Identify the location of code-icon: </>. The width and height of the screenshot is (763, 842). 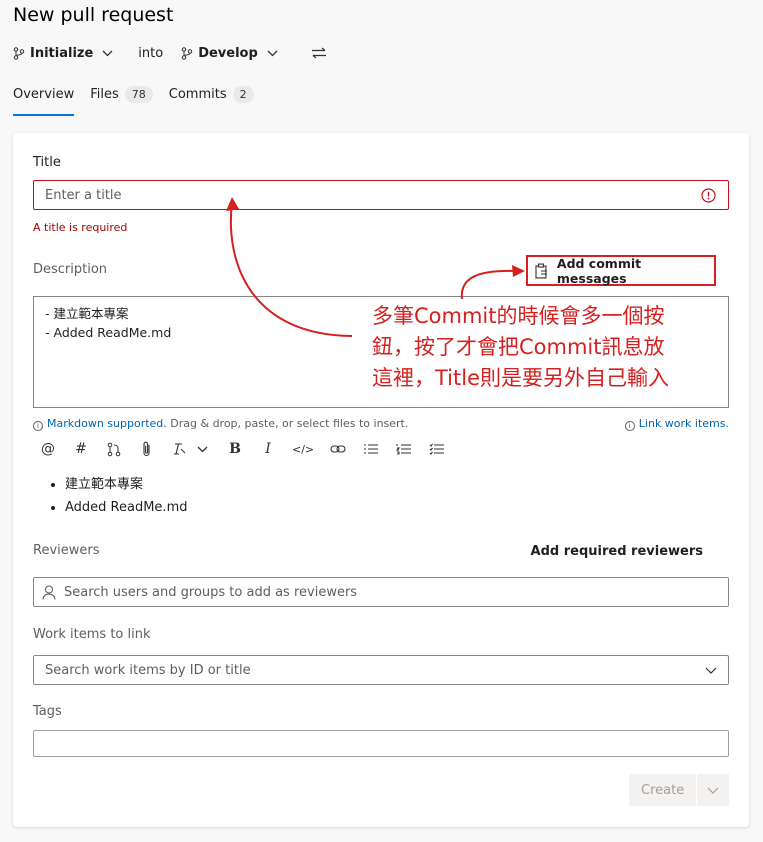
(303, 449).